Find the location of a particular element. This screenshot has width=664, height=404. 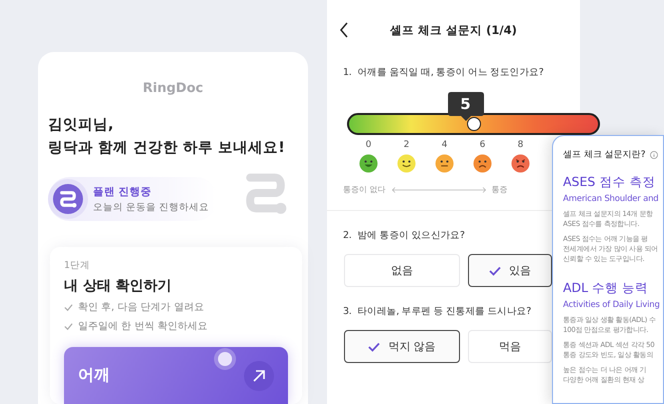

info-icon is located at coordinates (654, 154).